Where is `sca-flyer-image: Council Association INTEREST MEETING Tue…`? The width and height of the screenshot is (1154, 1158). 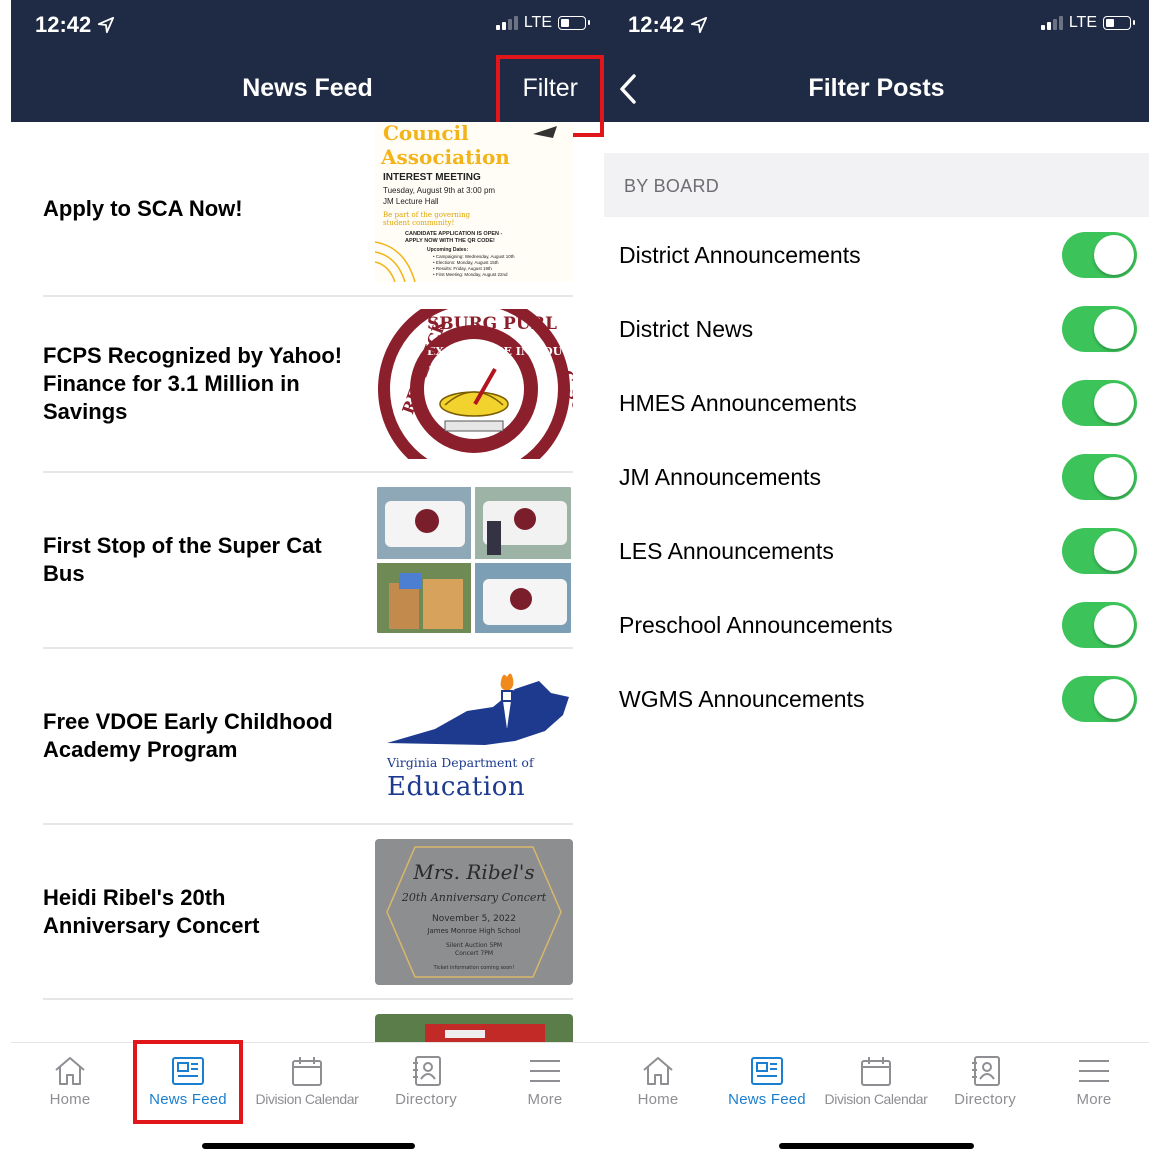 sca-flyer-image: Council Association INTEREST MEETING Tue… is located at coordinates (474, 202).